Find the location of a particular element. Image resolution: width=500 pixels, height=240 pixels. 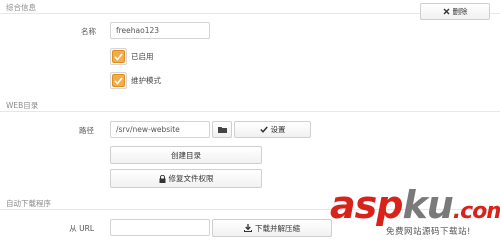

fix-permissions-label: 修复文件权限 is located at coordinates (191, 178).